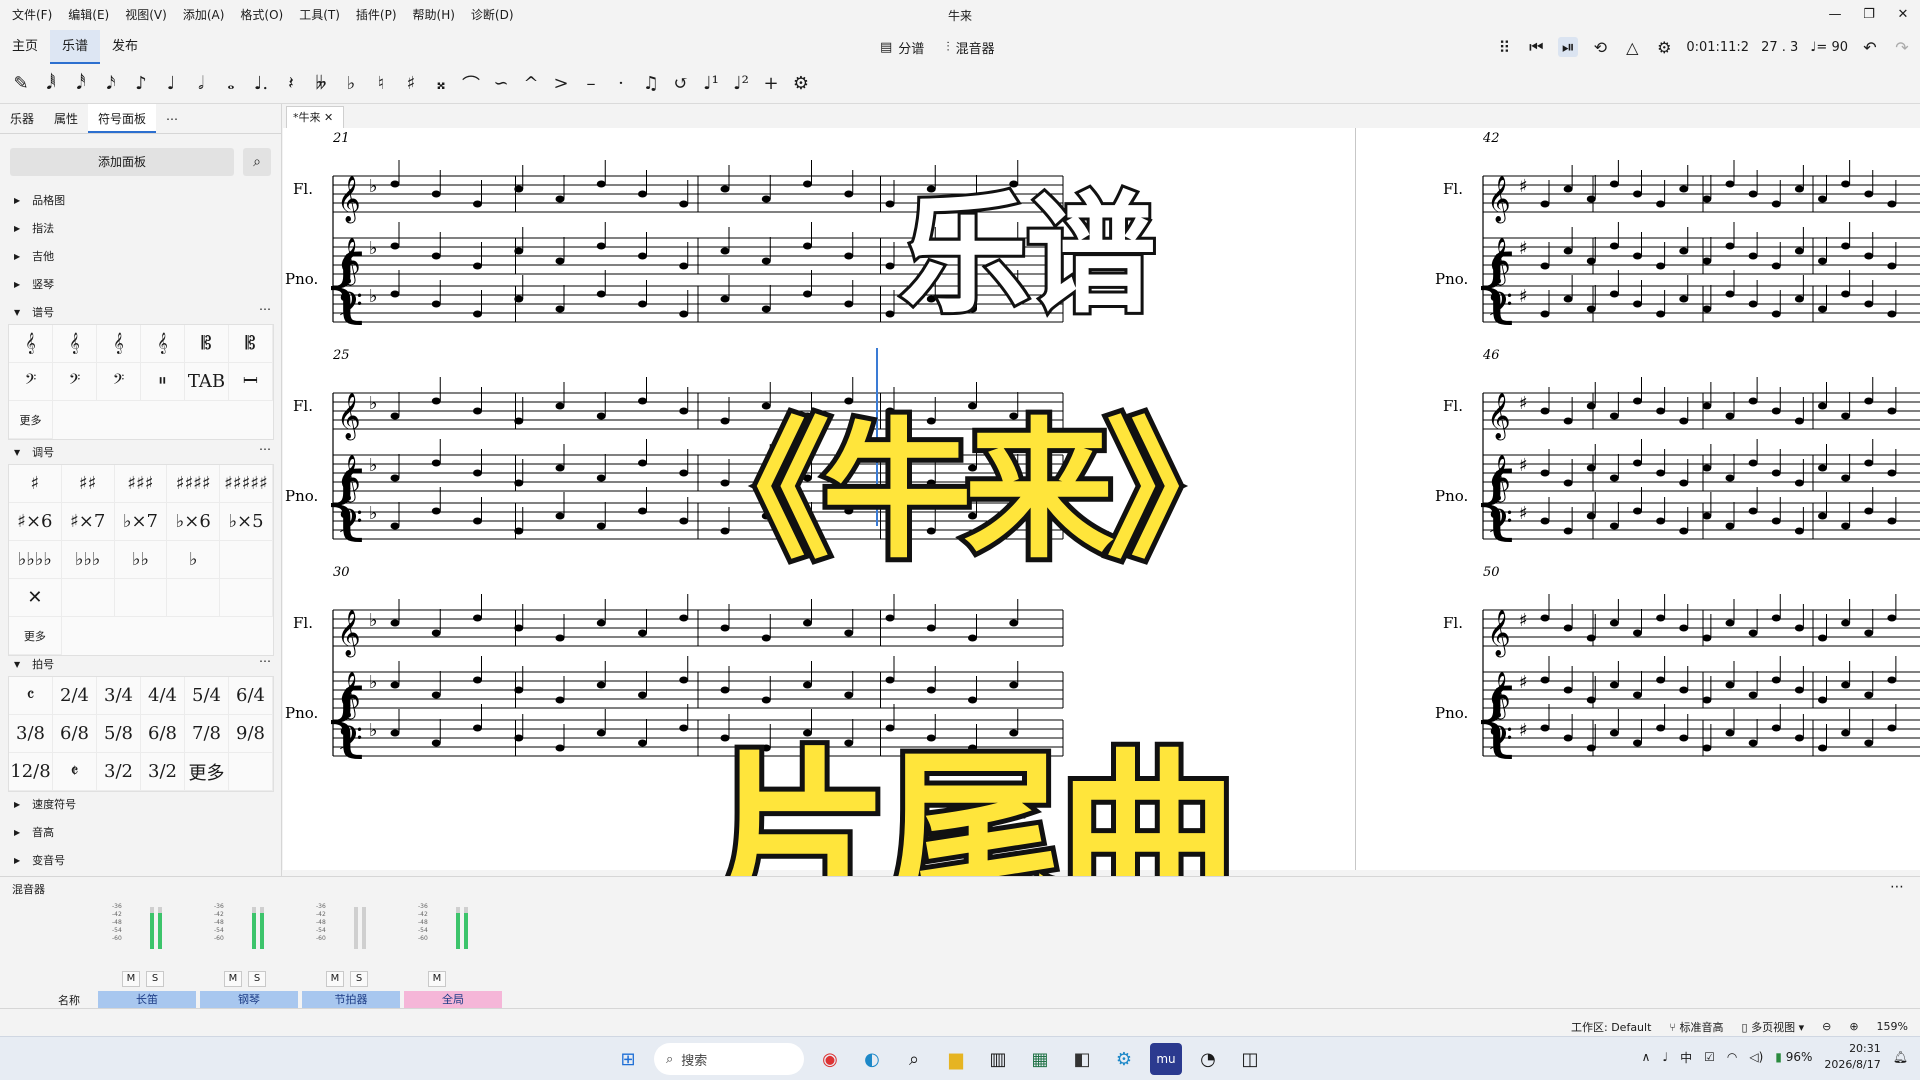 The width and height of the screenshot is (1920, 1080). Describe the element at coordinates (1250, 1059) in the screenshot. I see `app-icon: ◫` at that location.